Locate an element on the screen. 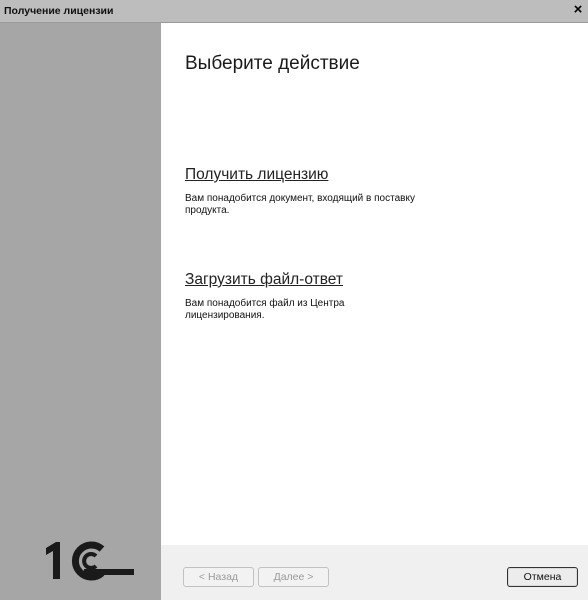 The image size is (588, 600). upload-response-file-link: Загрузить файл-ответ is located at coordinates (264, 280).